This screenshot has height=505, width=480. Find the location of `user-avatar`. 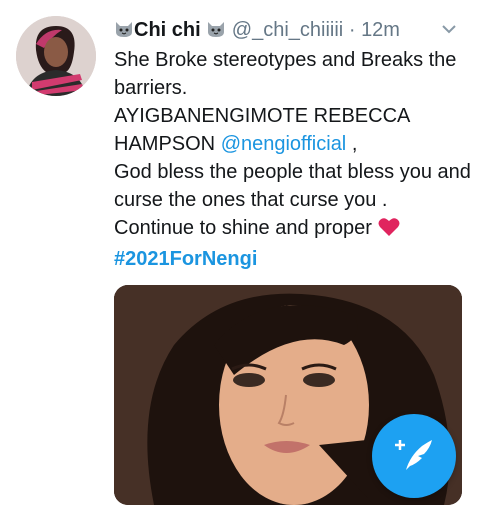

user-avatar is located at coordinates (56, 56).